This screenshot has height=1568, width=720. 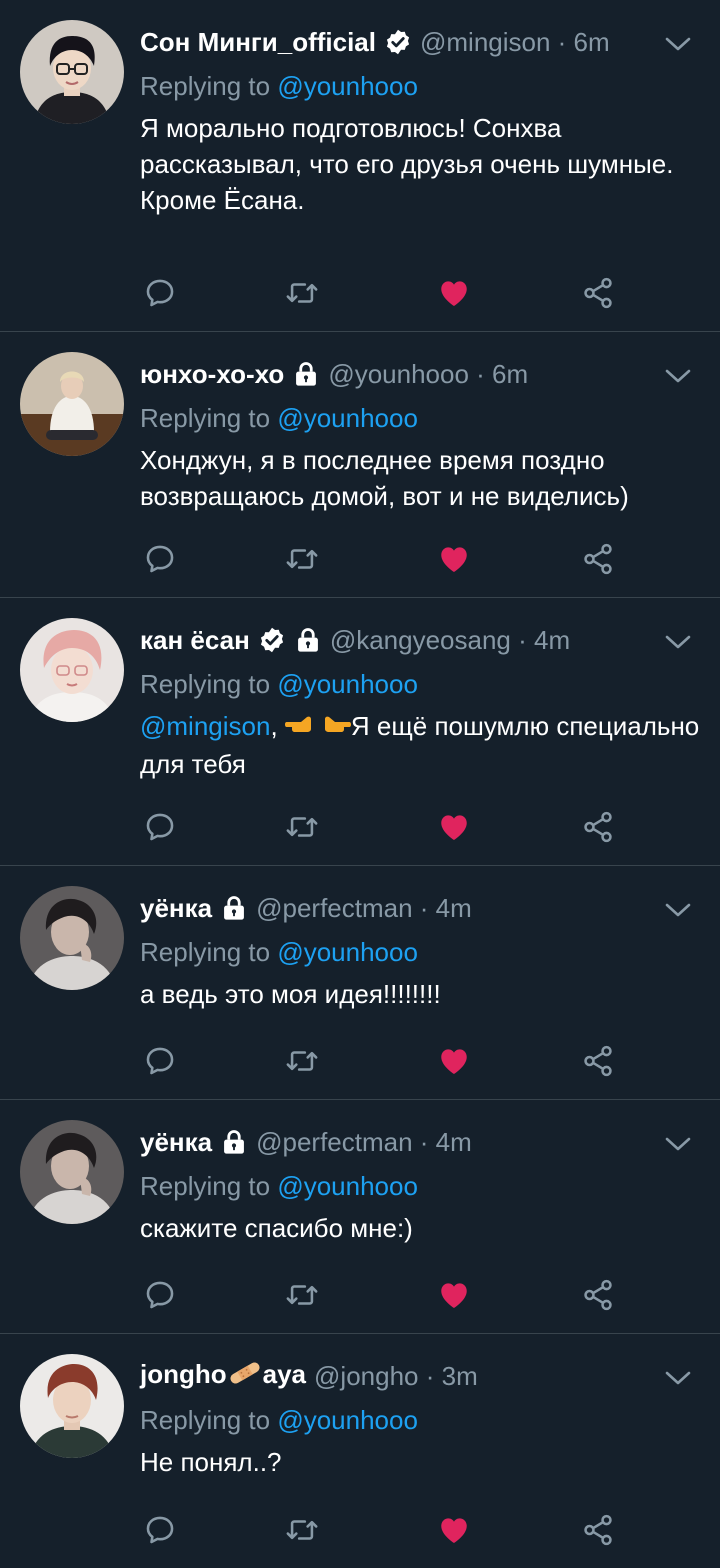 What do you see at coordinates (284, 1374) in the screenshot?
I see `display-name-part: aya` at bounding box center [284, 1374].